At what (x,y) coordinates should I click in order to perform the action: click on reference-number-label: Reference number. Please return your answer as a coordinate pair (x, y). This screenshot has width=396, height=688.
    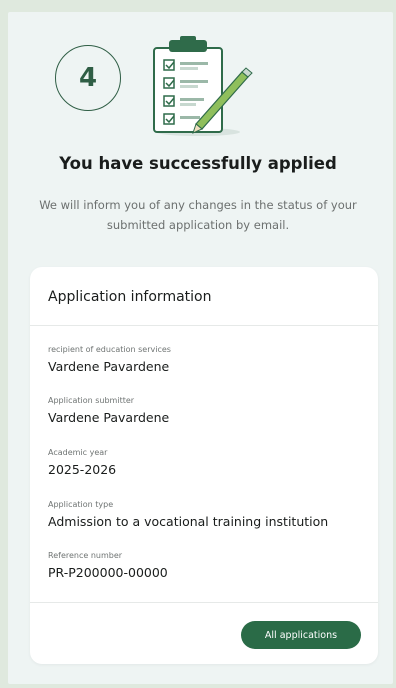
    Looking at the image, I should click on (85, 555).